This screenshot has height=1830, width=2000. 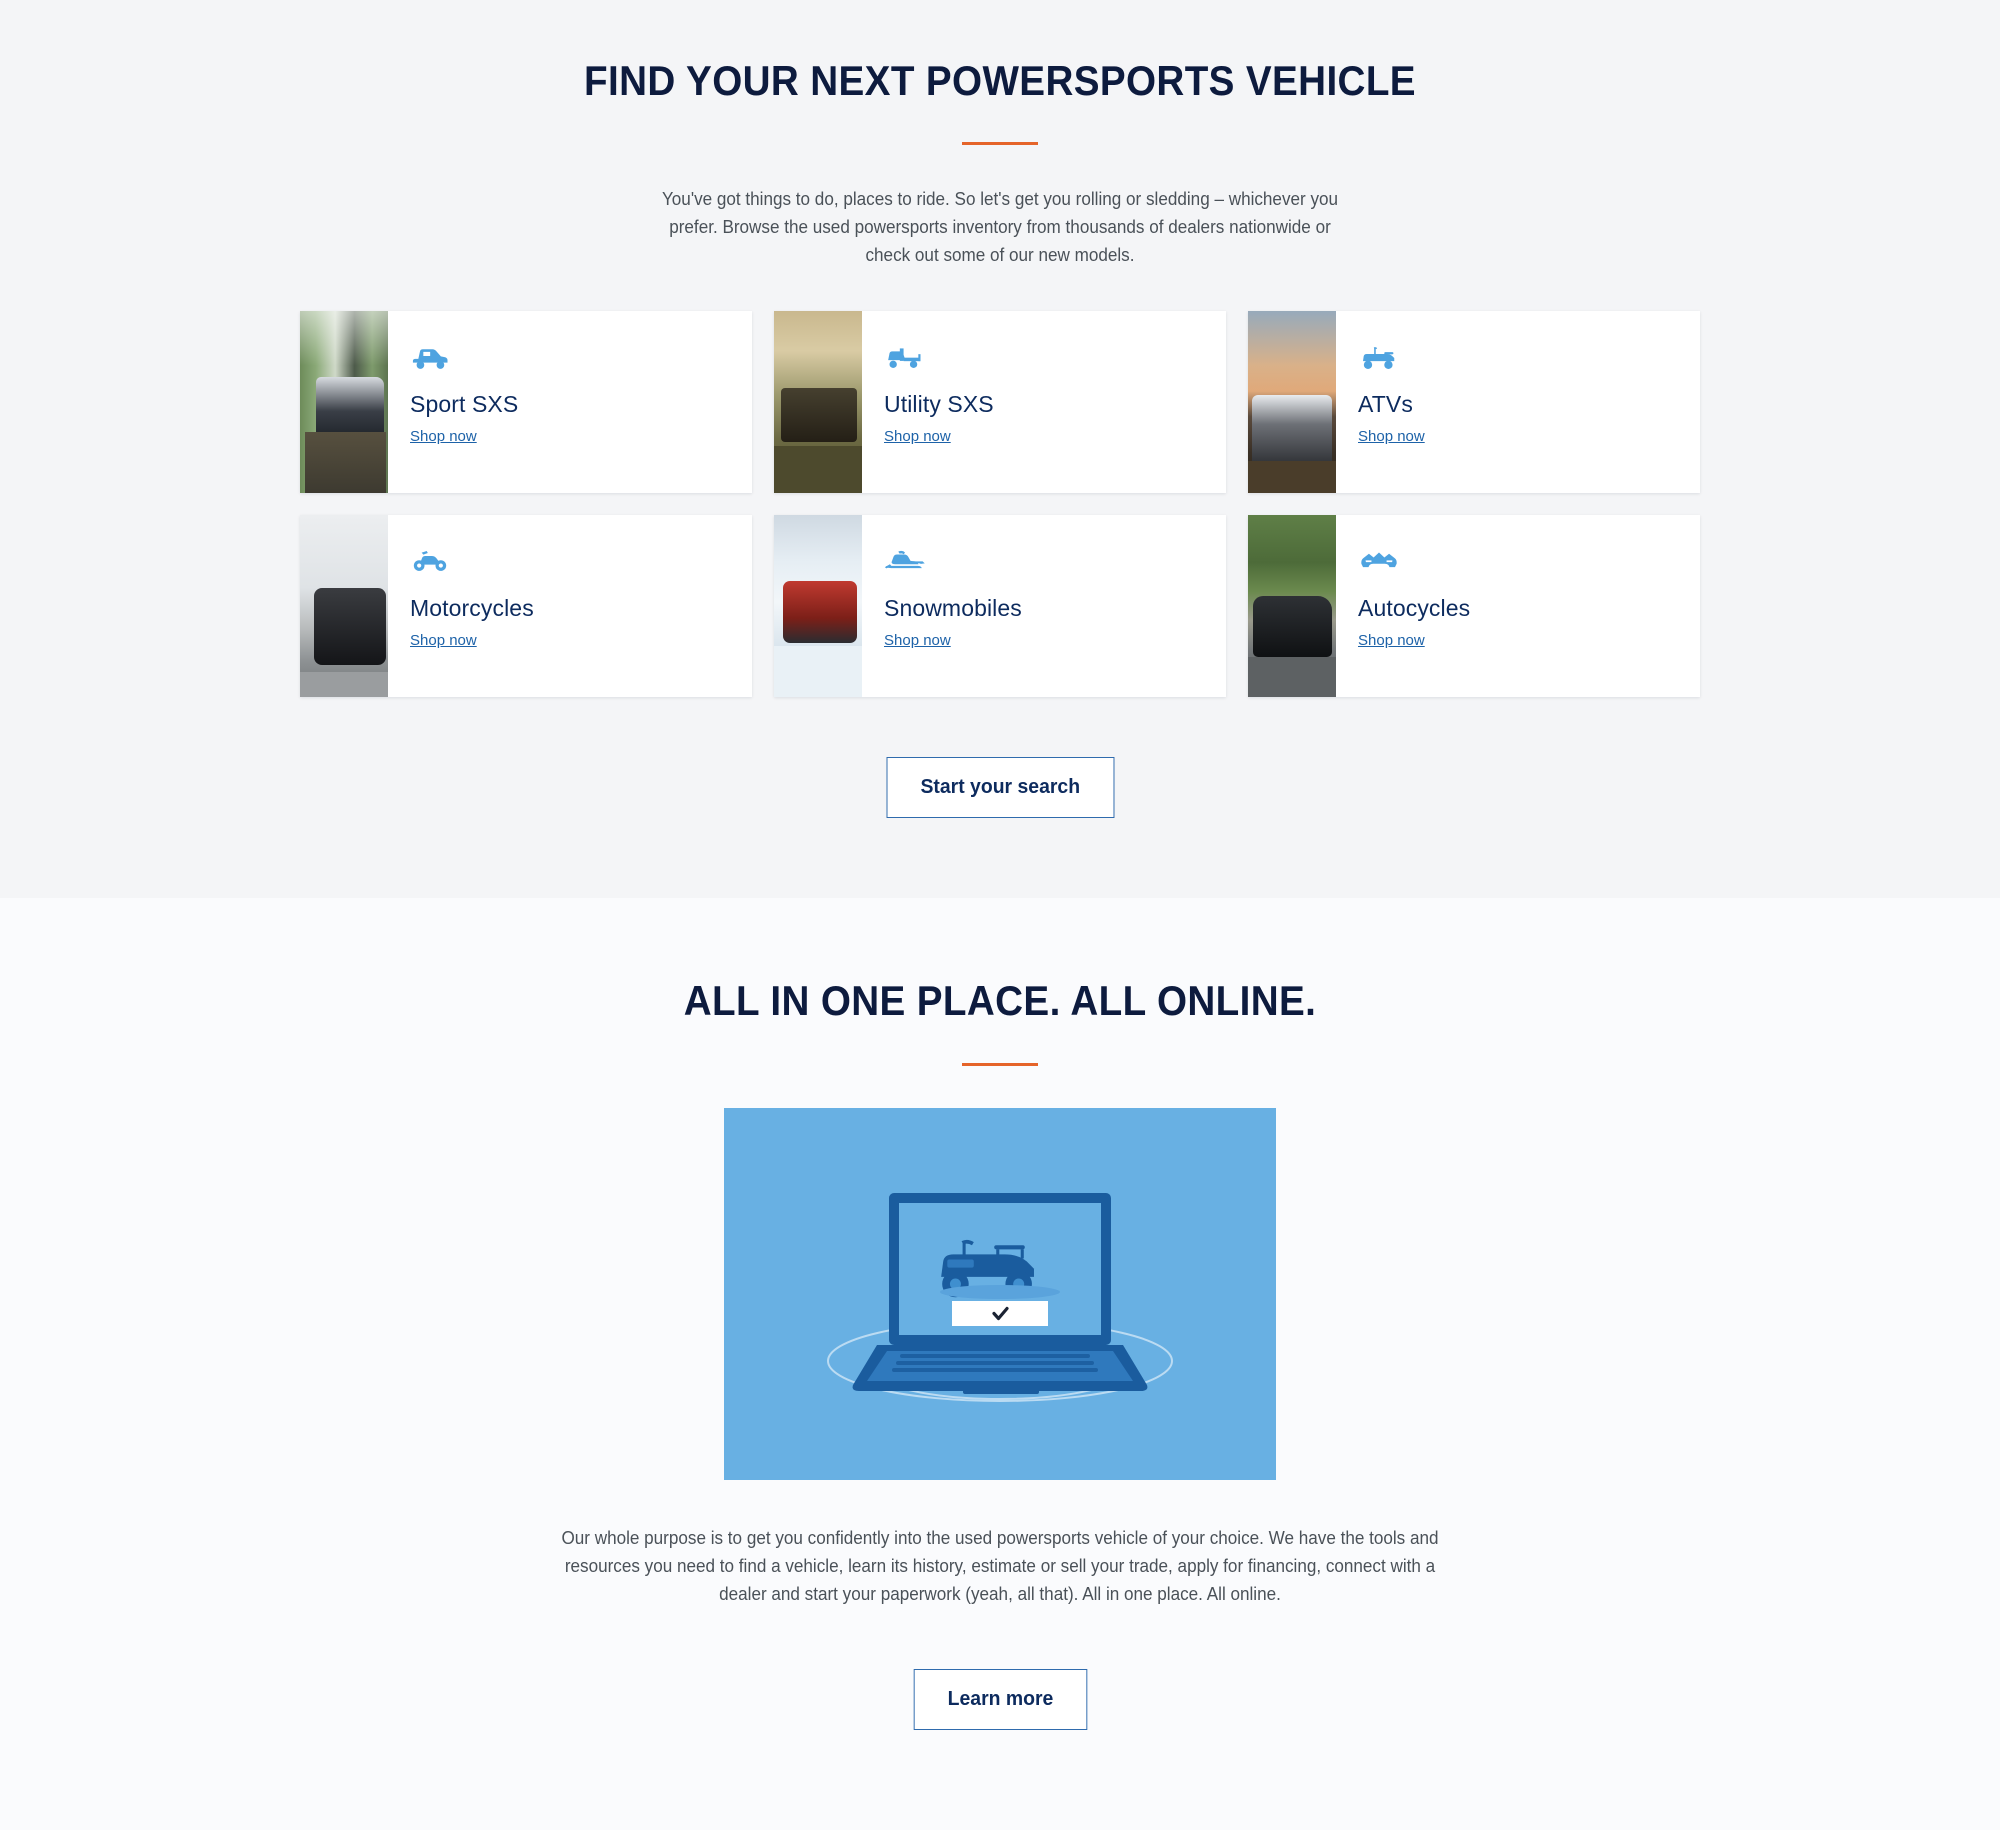 I want to click on learn-more-button-row: Learn more, so click(x=1000, y=1699).